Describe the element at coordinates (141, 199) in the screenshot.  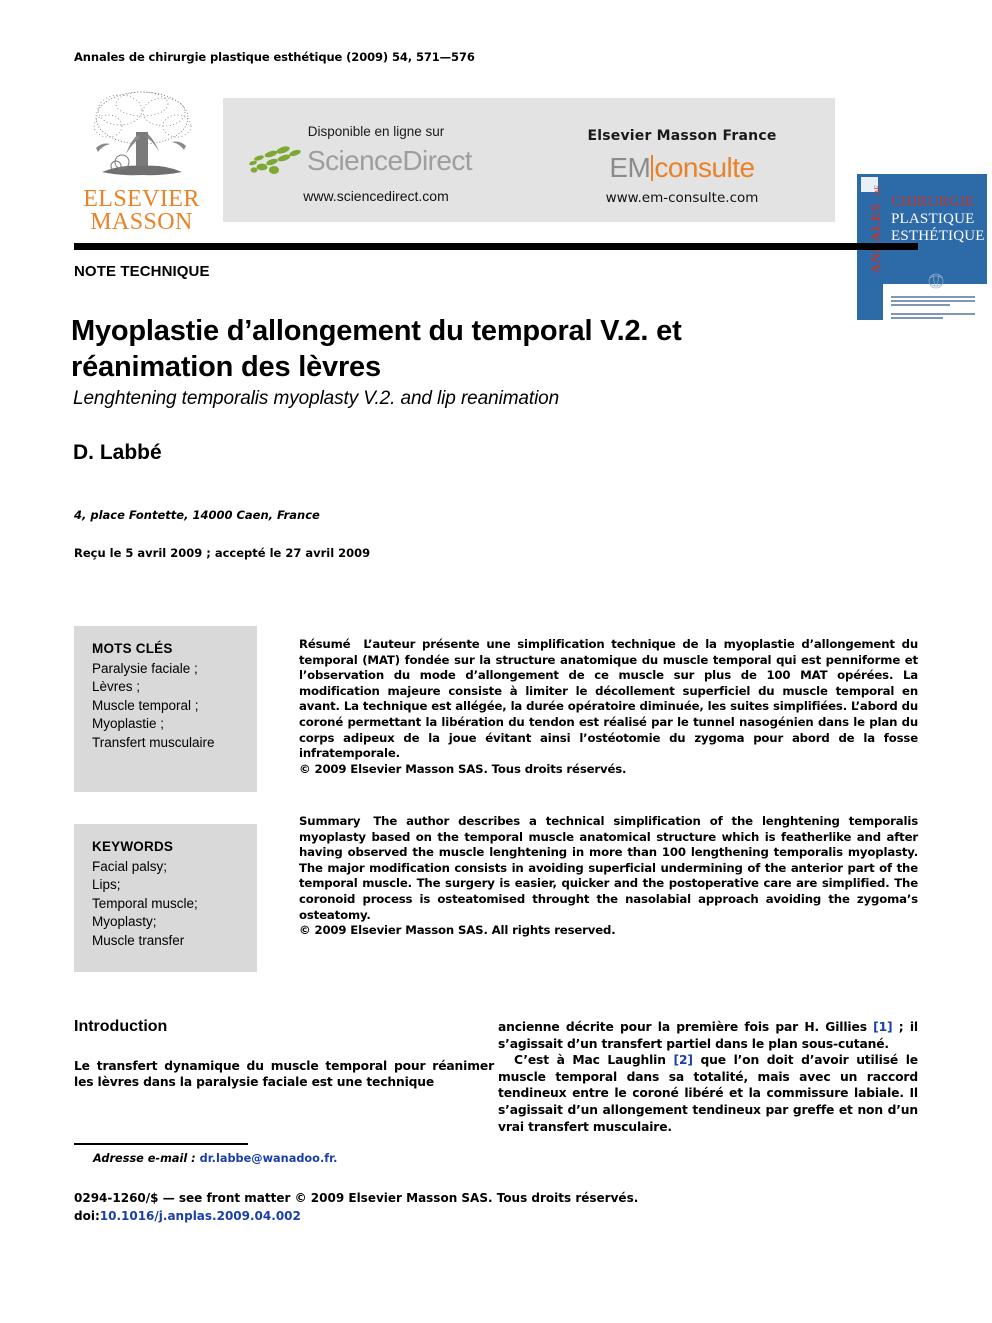
I see `elsevier-wordmark-line1: ELSEVIER` at that location.